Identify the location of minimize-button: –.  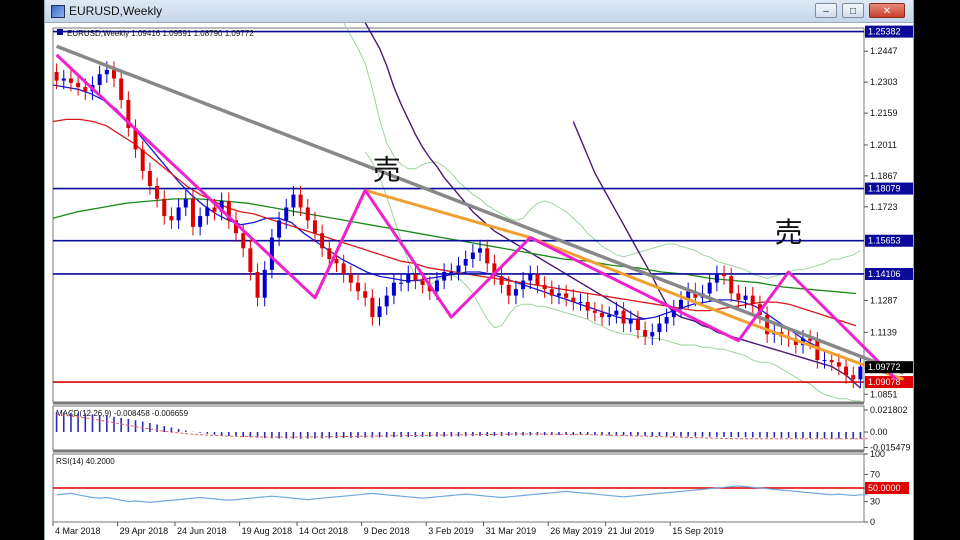
(826, 10).